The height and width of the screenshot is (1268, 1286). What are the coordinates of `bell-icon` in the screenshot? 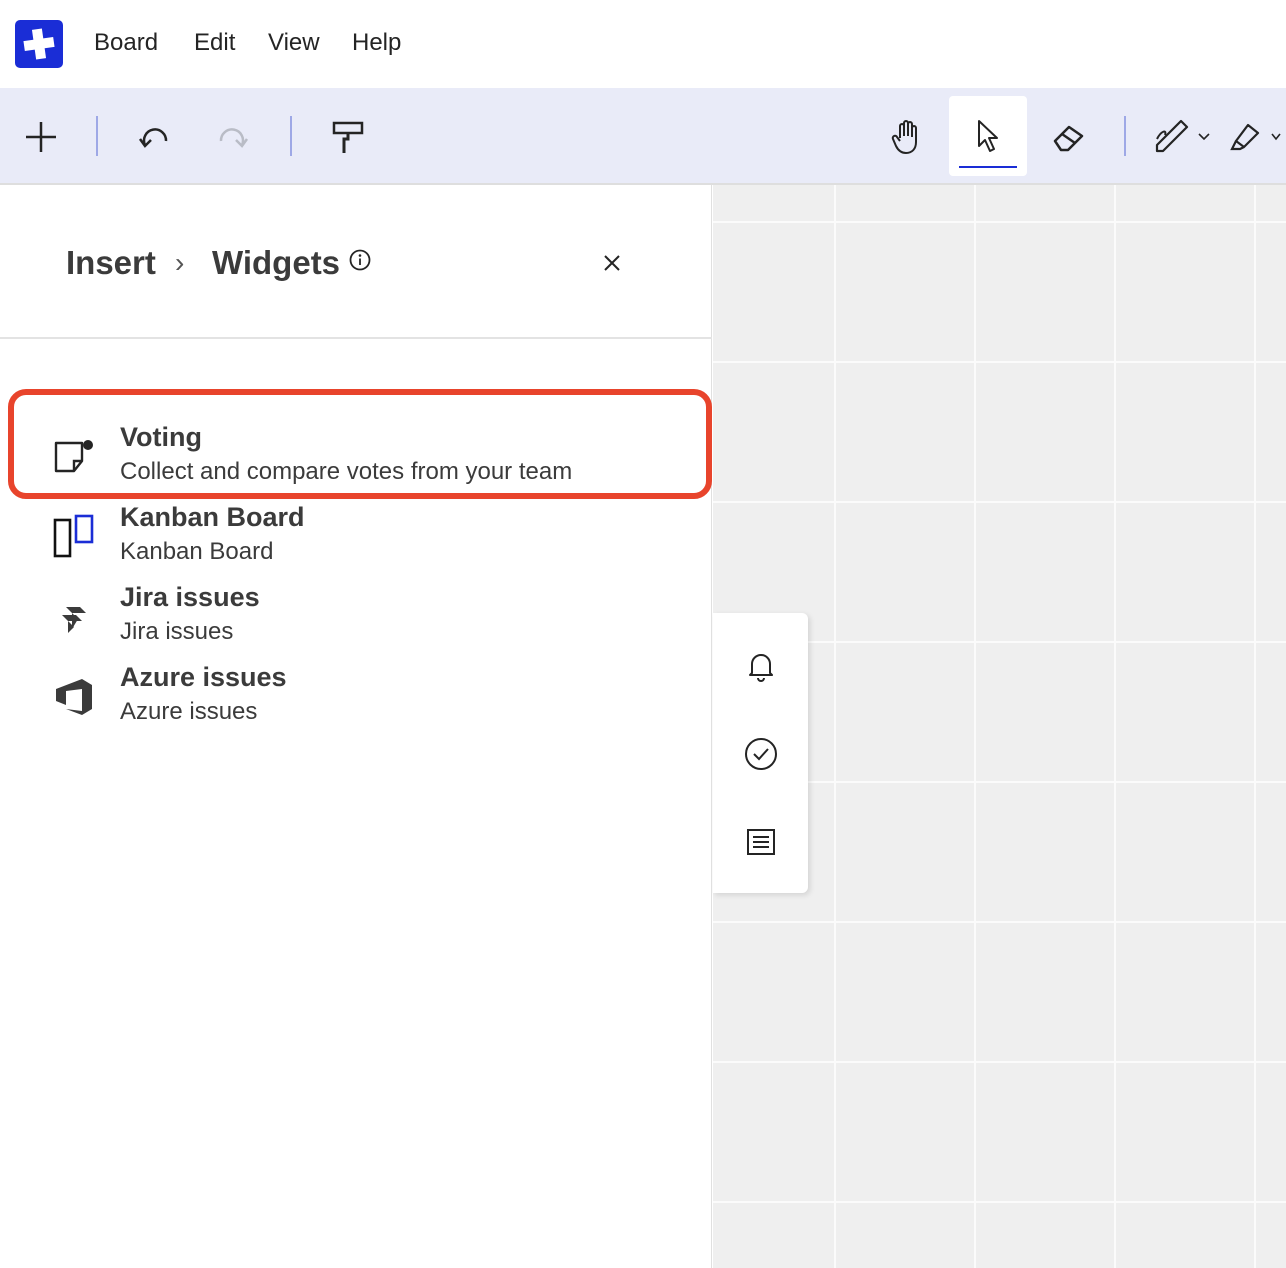 It's located at (761, 668).